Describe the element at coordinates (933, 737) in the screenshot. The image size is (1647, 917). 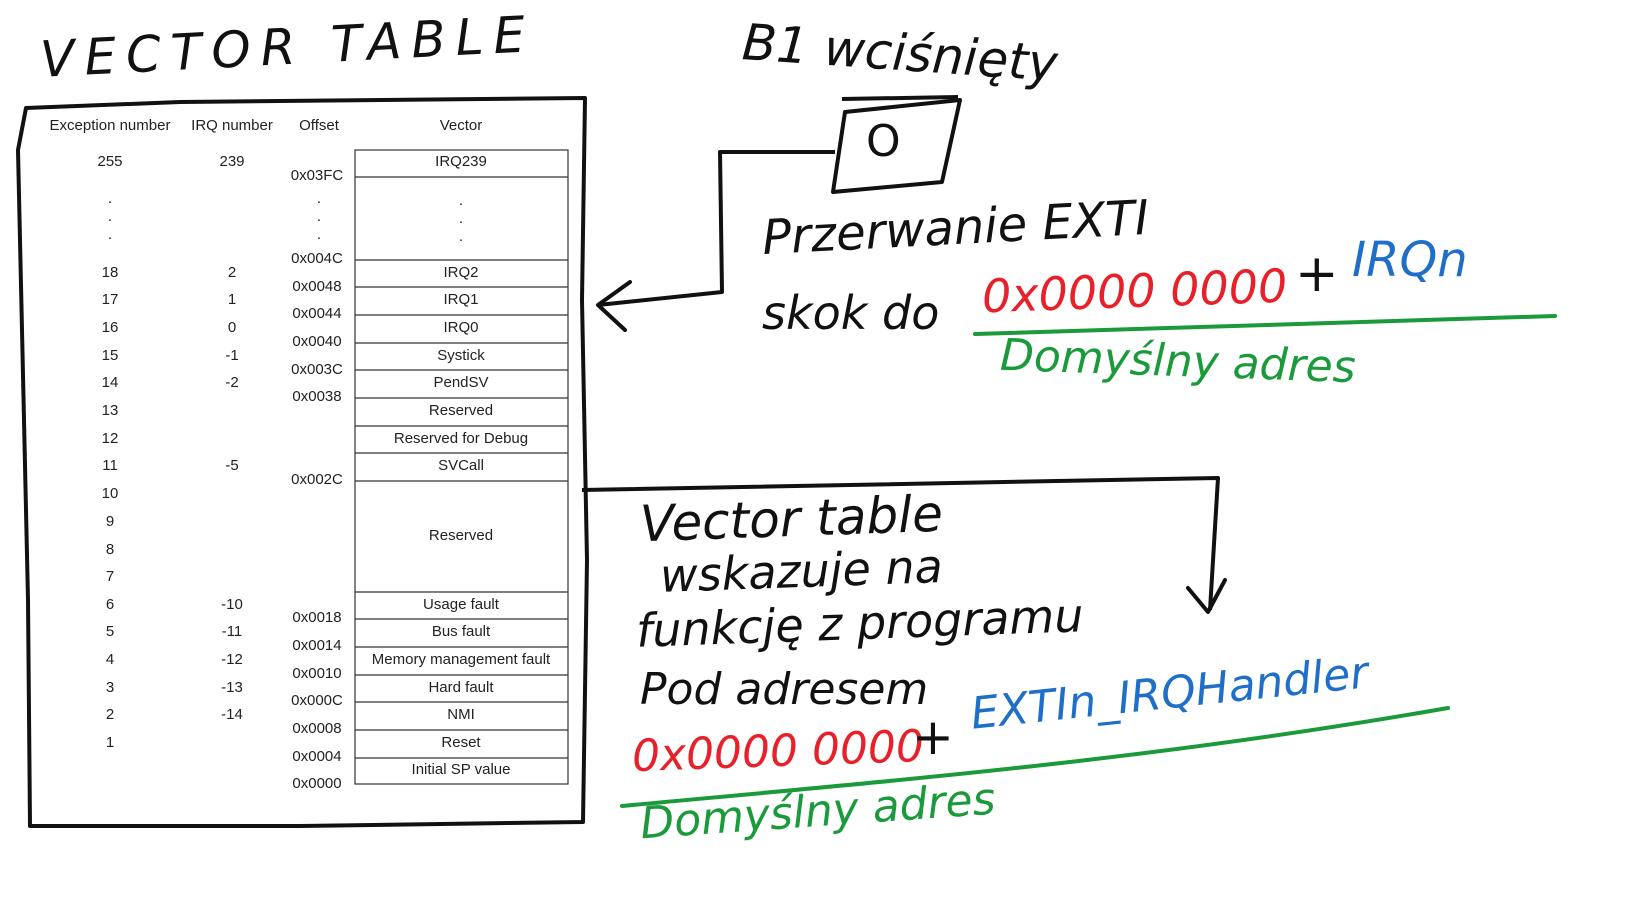
I see `note-plus-2: +` at that location.